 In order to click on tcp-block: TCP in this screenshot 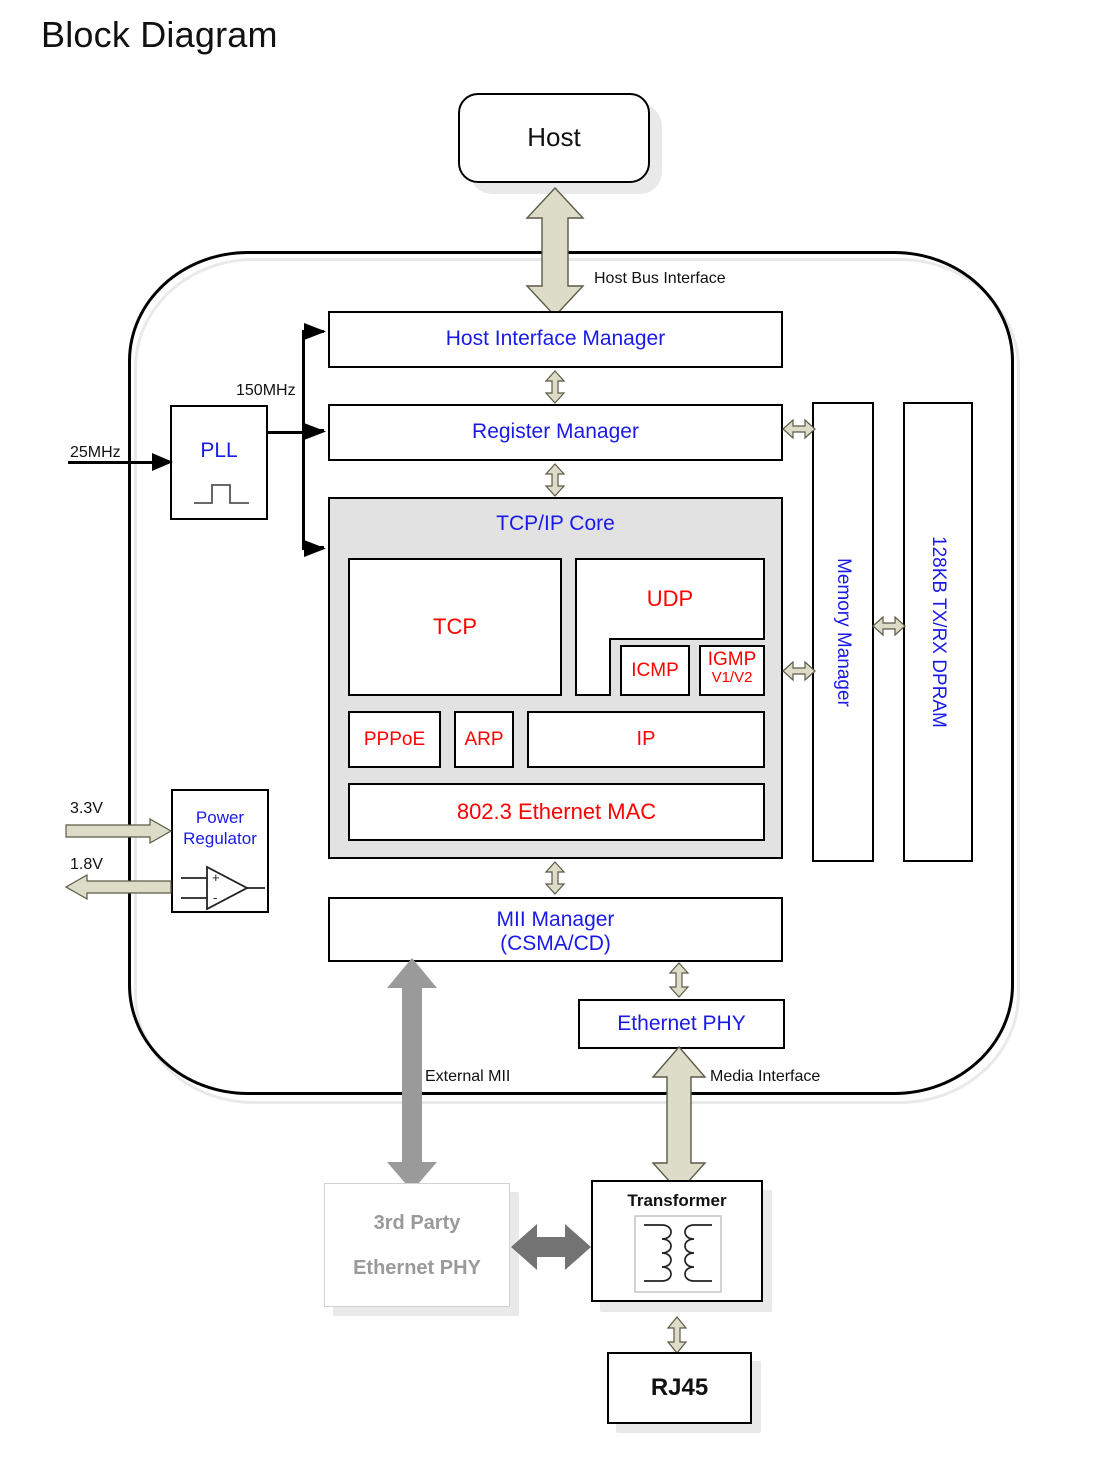, I will do `click(455, 627)`.